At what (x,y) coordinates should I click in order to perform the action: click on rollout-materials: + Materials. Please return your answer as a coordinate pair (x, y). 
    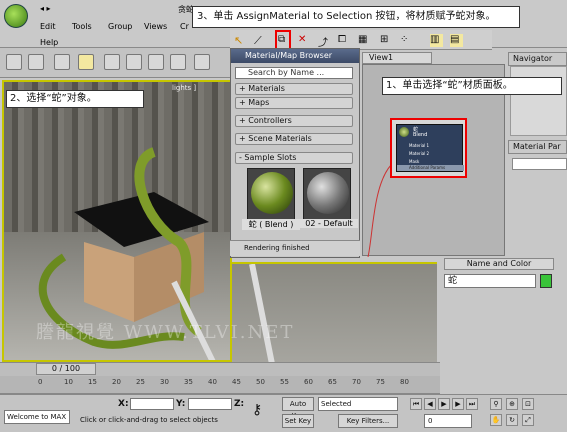
    Looking at the image, I should click on (294, 89).